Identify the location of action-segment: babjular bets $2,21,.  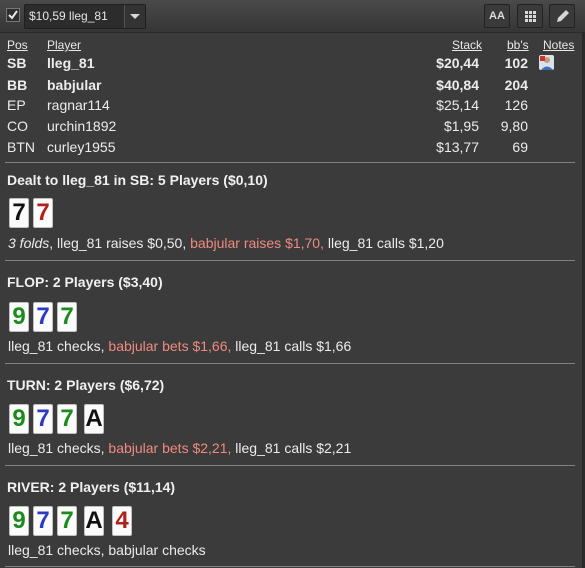
(170, 448).